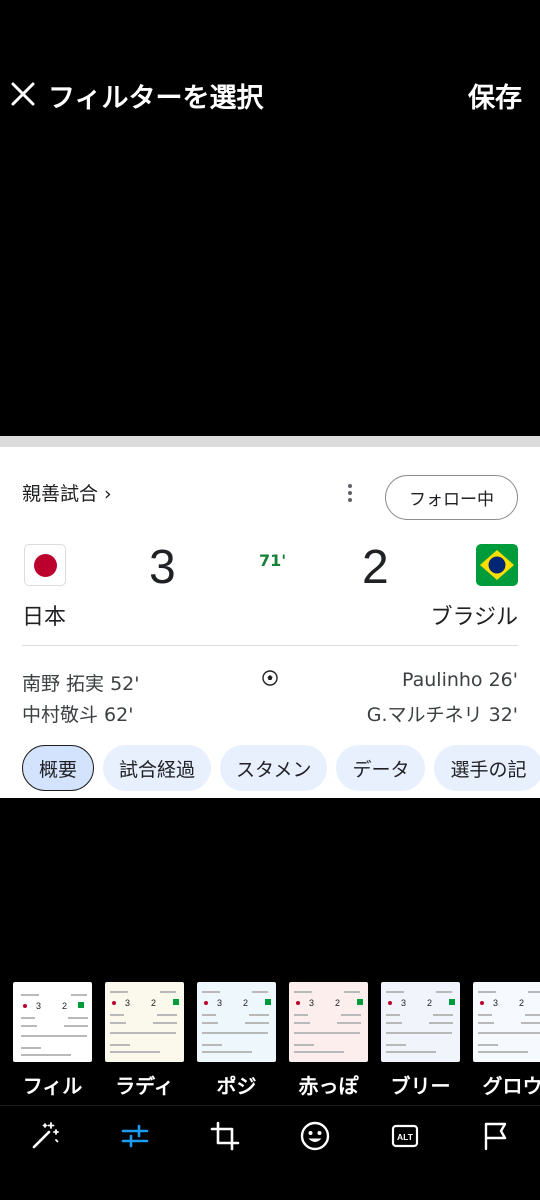  I want to click on flag-icon, so click(495, 1136).